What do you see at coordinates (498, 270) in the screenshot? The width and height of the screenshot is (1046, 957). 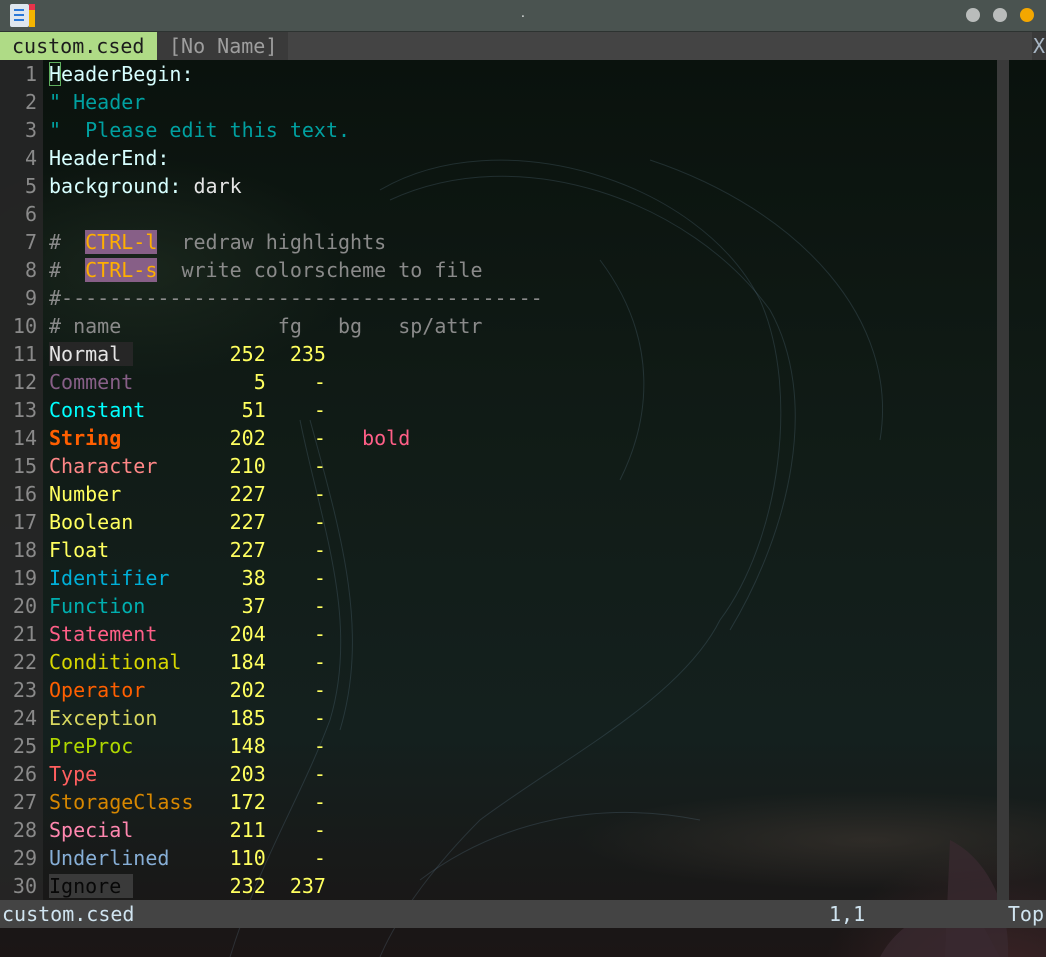 I see `editor-line: 8 # CTRL-s write colorscheme to file` at bounding box center [498, 270].